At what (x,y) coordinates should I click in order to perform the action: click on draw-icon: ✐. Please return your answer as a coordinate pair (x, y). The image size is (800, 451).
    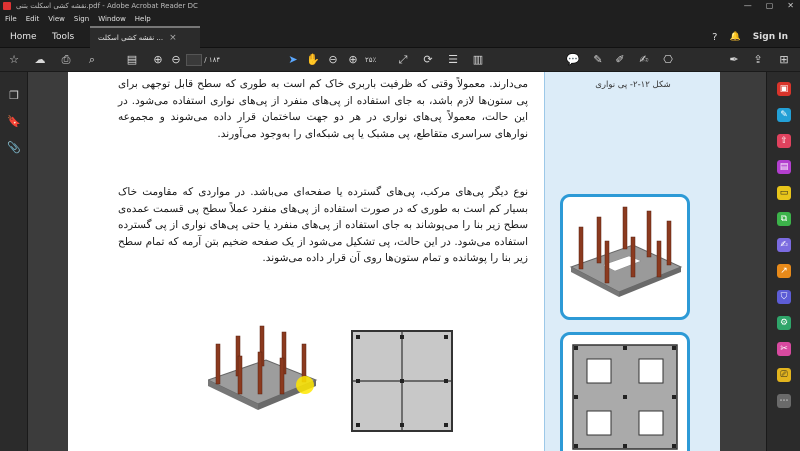
    Looking at the image, I should click on (620, 60).